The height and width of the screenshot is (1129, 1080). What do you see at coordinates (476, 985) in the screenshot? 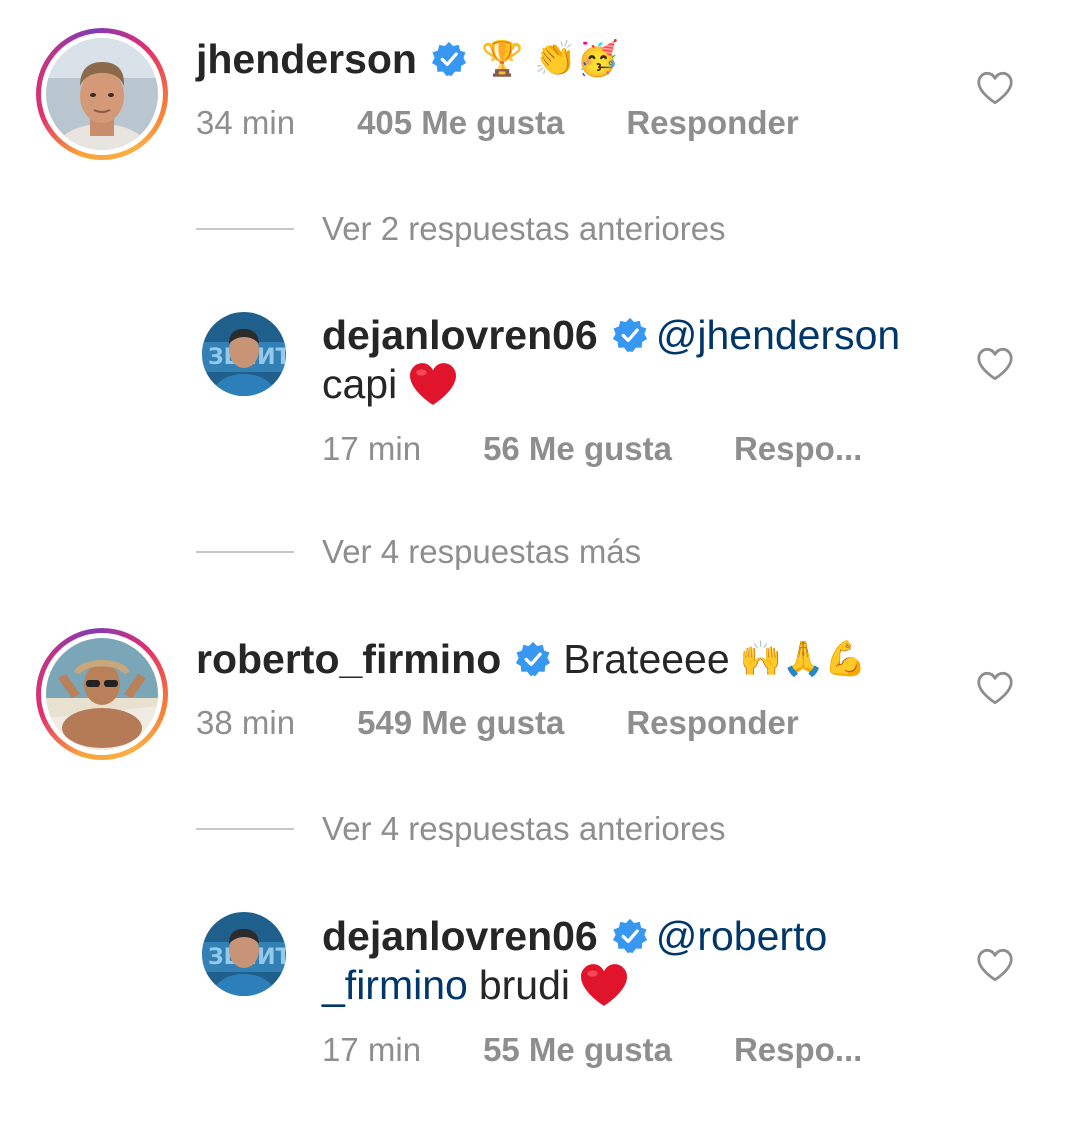
I see `reply-text-row-2: _firmino brudi` at bounding box center [476, 985].